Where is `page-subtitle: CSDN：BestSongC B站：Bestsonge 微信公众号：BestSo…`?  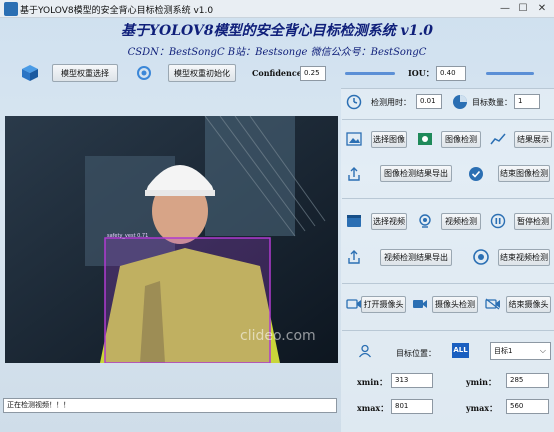 page-subtitle: CSDN：BestSongC B站：Bestsonge 微信公众号：BestSo… is located at coordinates (277, 52).